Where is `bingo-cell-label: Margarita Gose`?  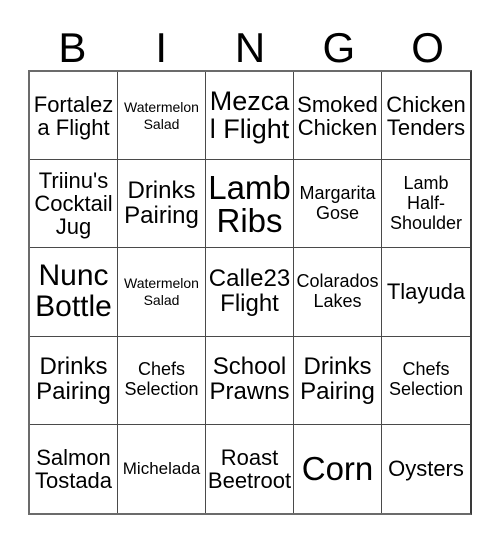
bingo-cell-label: Margarita Gose is located at coordinates (337, 202).